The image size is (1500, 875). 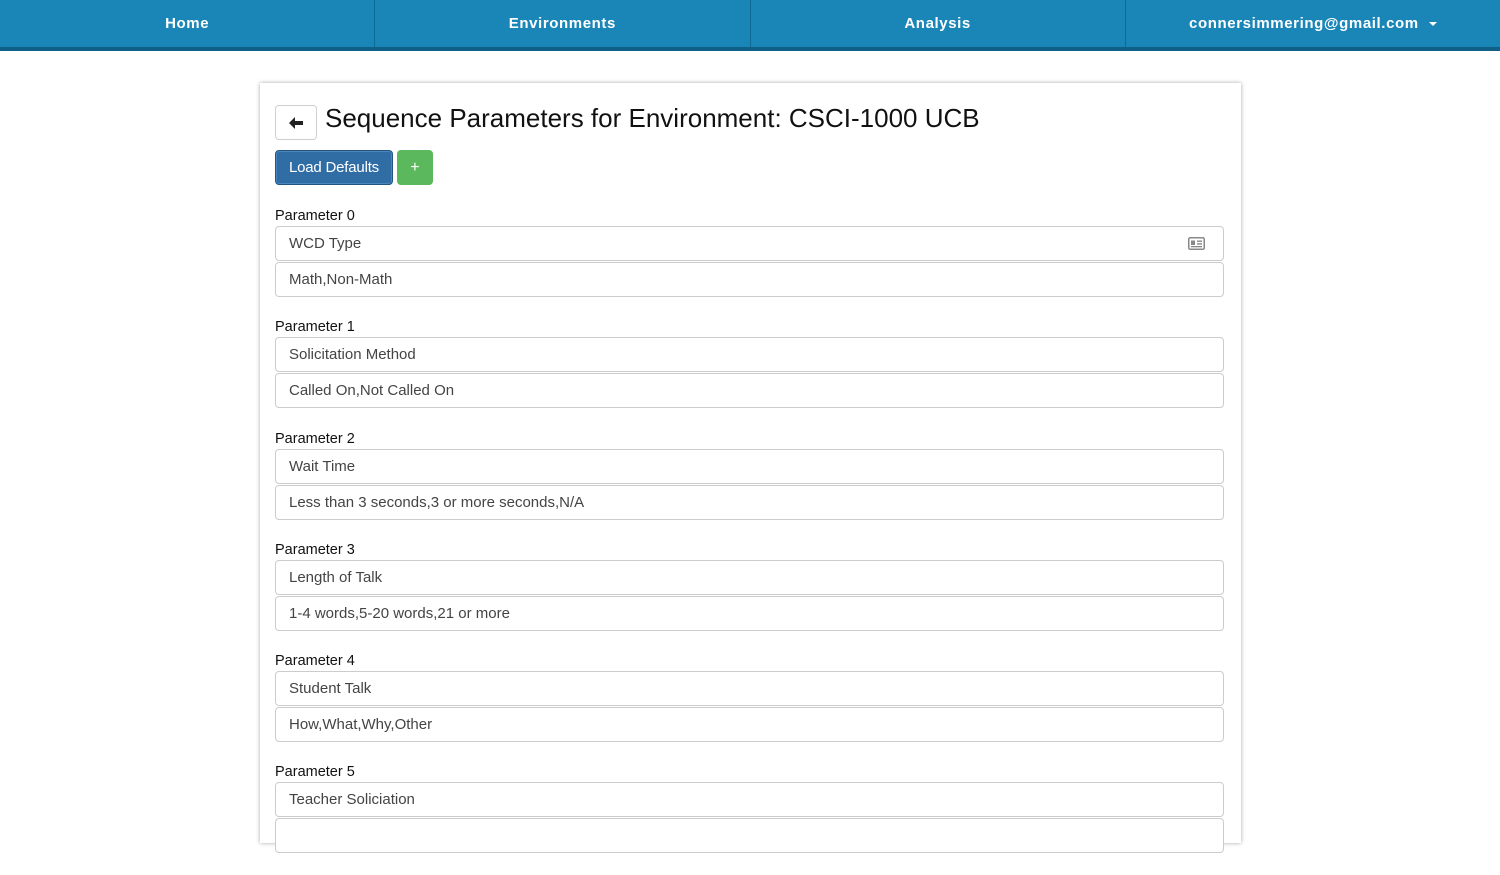 I want to click on parameter-label: Parameter 2, so click(x=315, y=438).